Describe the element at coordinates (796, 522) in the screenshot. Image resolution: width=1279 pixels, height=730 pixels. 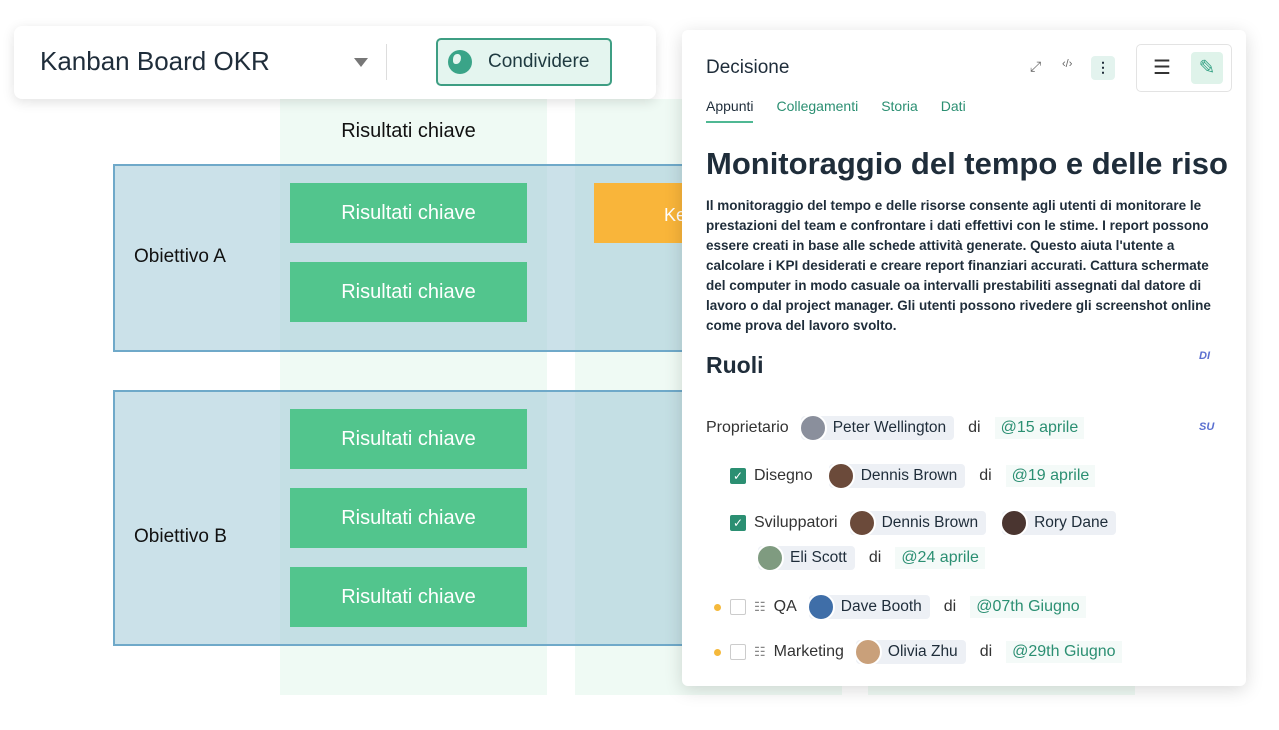
I see `role-label: Sviluppatori` at that location.